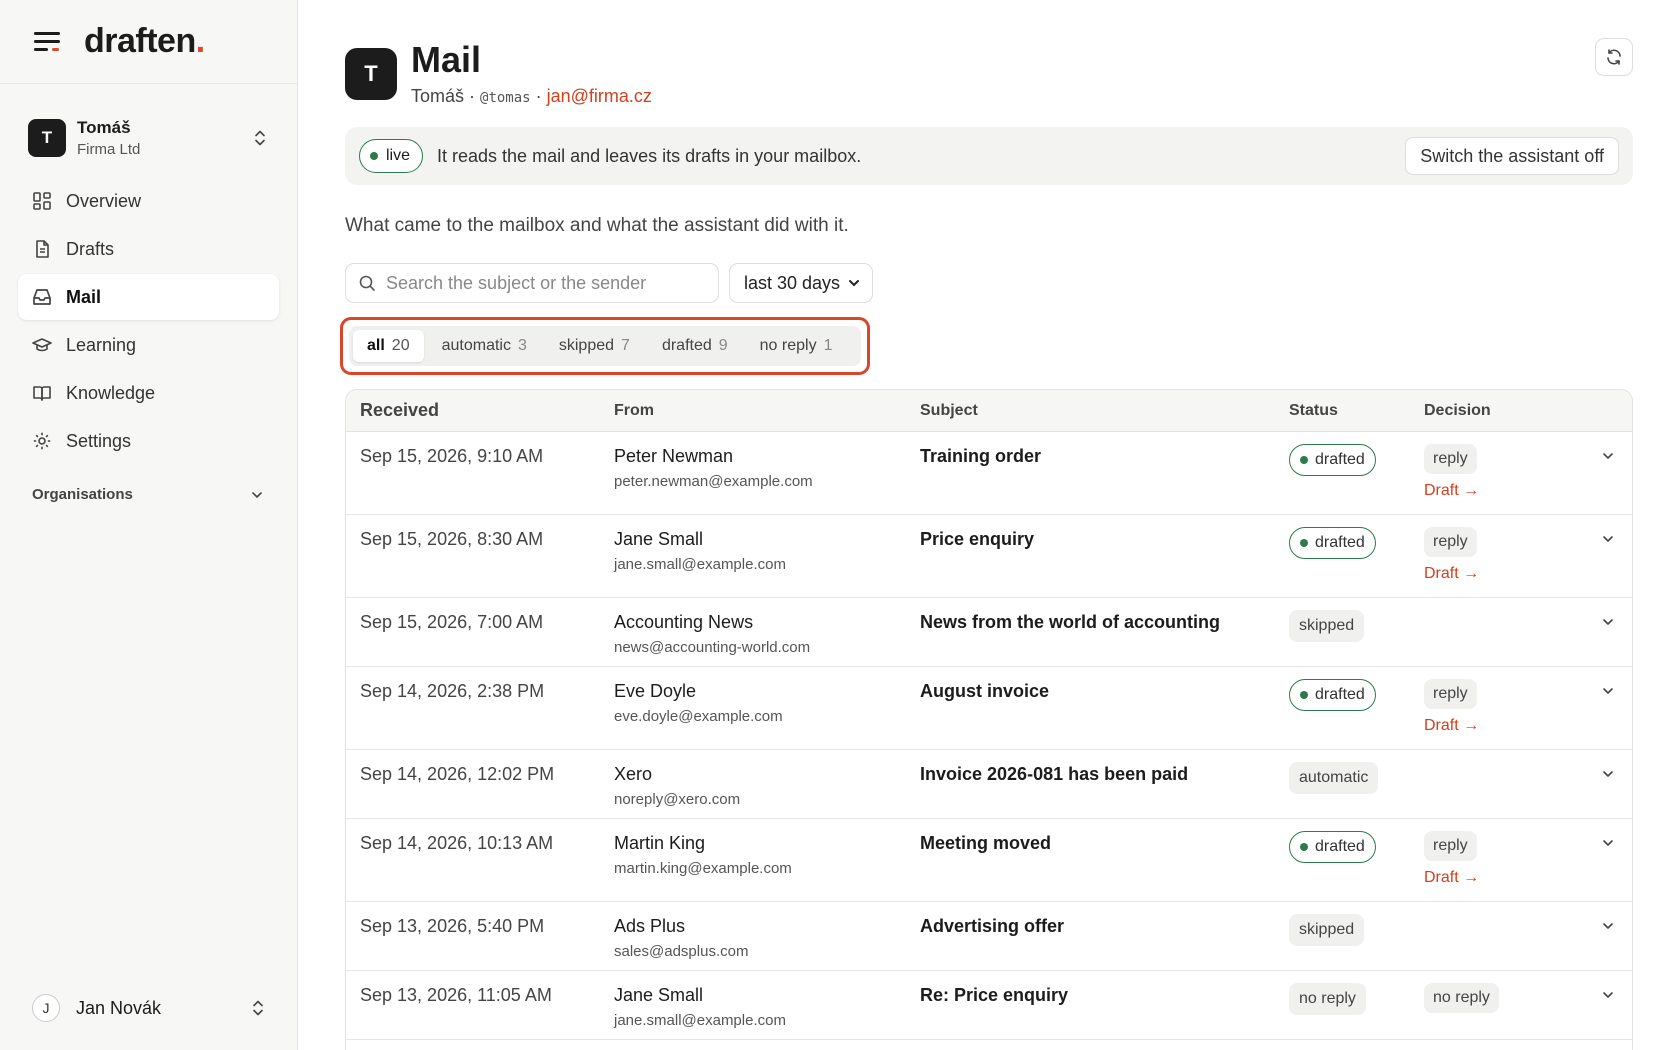 The width and height of the screenshot is (1680, 1050). Describe the element at coordinates (371, 74) in the screenshot. I see `mailbox-avatar: T` at that location.